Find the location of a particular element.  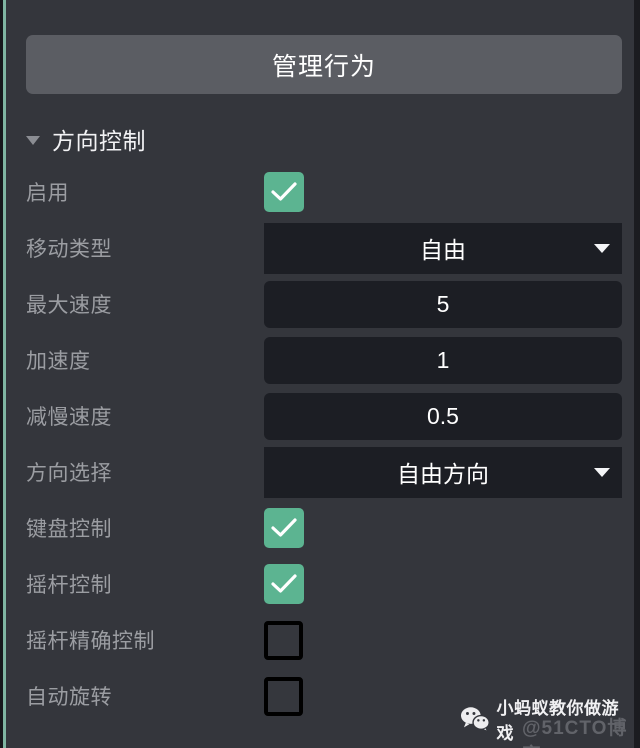

checkbox-keyboard-control is located at coordinates (284, 528).